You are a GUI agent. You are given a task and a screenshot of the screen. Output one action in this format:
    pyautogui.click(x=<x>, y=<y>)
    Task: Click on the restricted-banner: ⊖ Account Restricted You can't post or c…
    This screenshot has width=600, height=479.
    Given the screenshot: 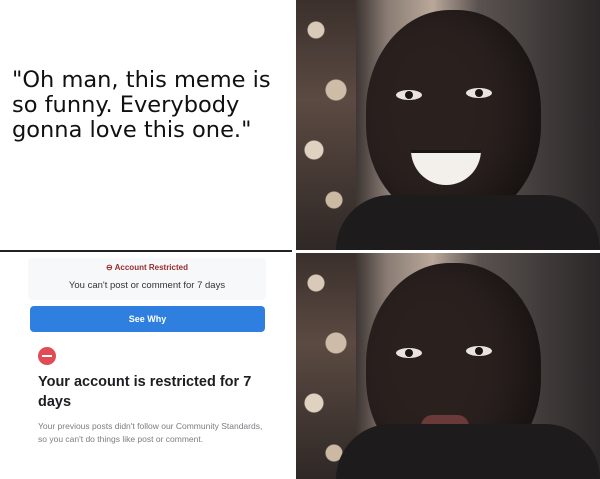 What is the action you would take?
    pyautogui.click(x=147, y=279)
    